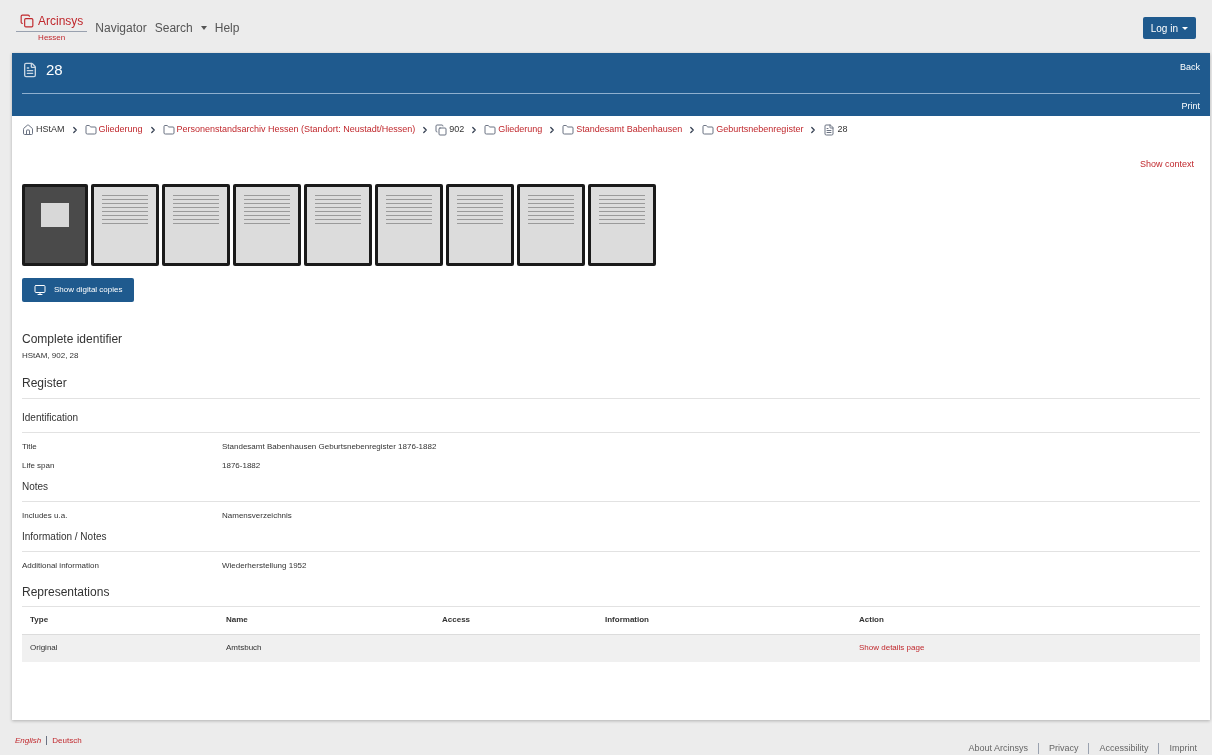  Describe the element at coordinates (67, 740) in the screenshot. I see `language-link: Deutsch` at that location.